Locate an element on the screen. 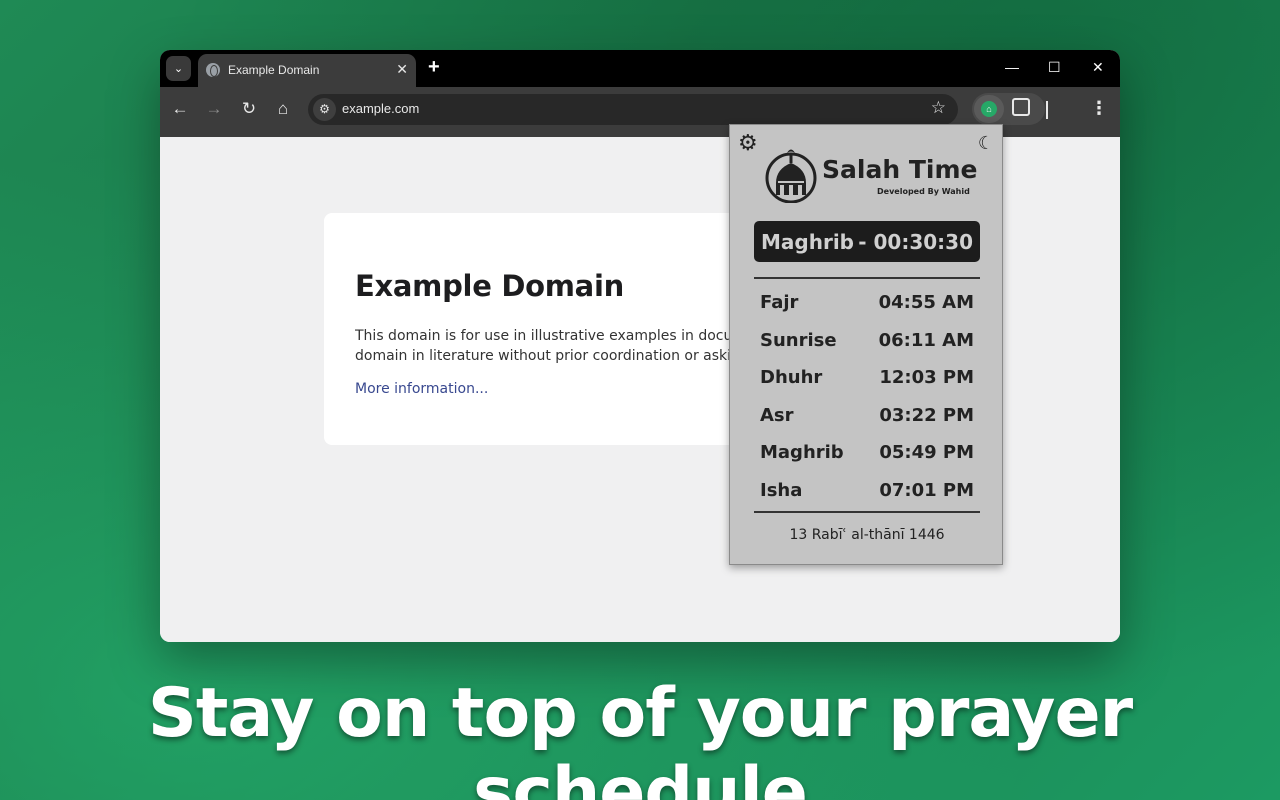  close-tab-icon: ✕ is located at coordinates (402, 69).